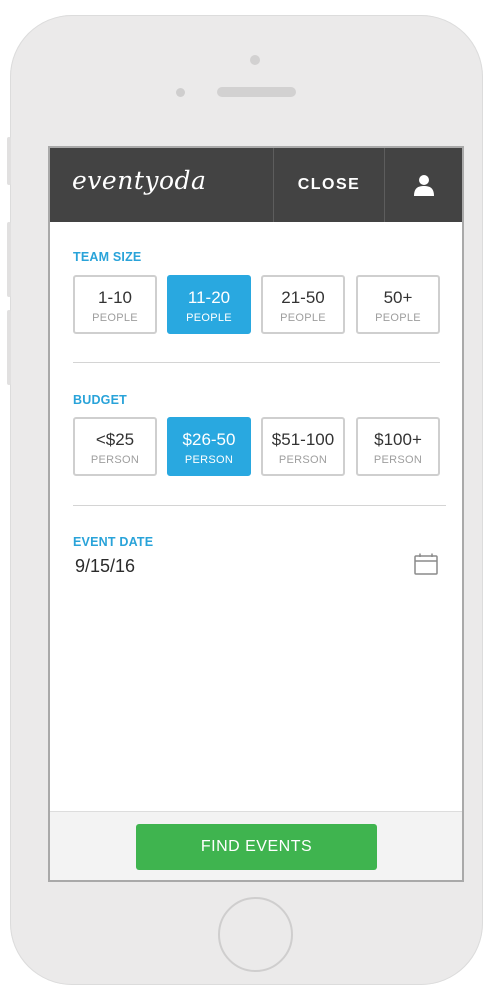  Describe the element at coordinates (113, 542) in the screenshot. I see `event-date-label: EVENT DATE` at that location.